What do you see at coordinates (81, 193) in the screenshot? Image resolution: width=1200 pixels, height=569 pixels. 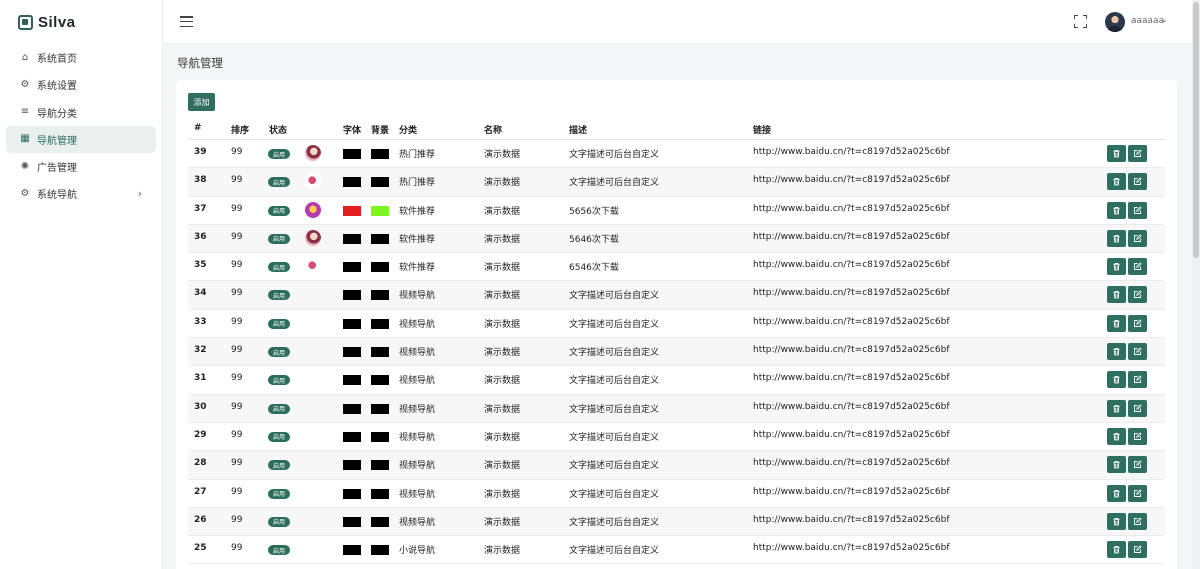 I see `sidebar-item-5: ⚙ 系统导航 ›` at bounding box center [81, 193].